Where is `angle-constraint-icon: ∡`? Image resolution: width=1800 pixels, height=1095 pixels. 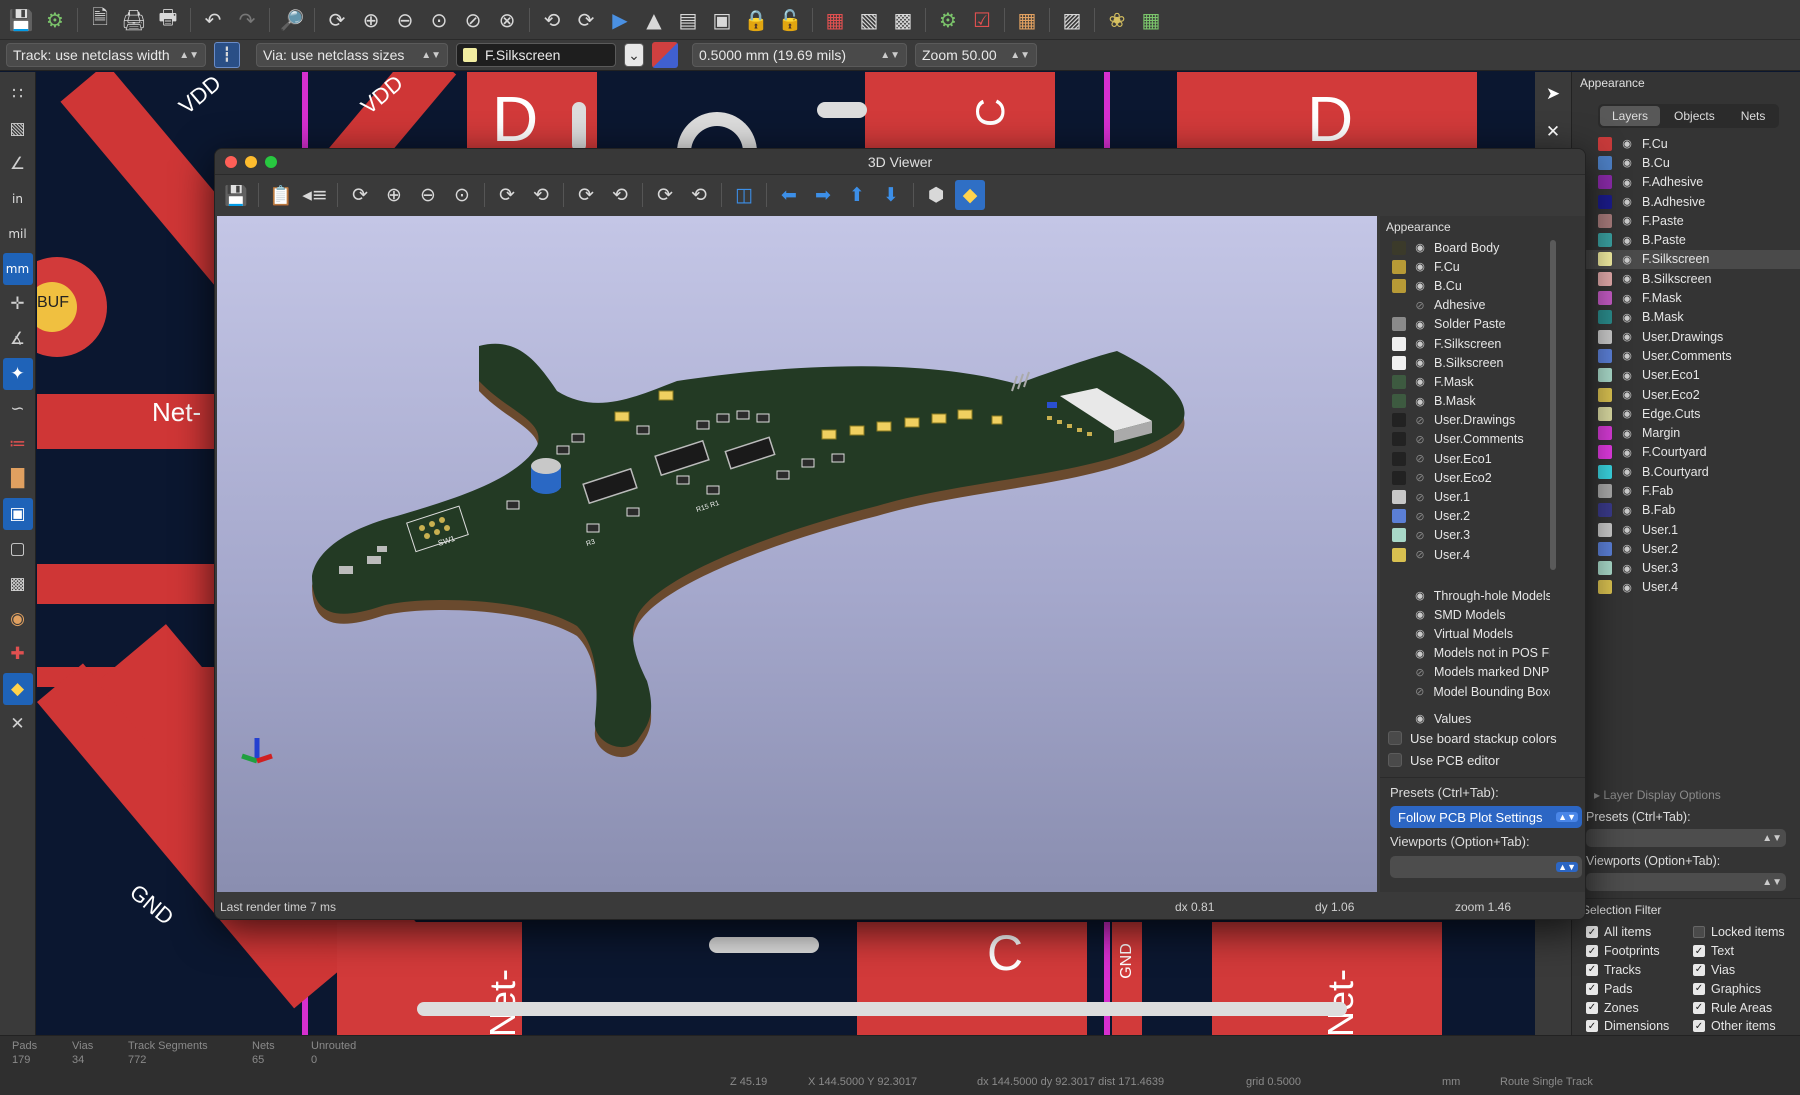 angle-constraint-icon: ∡ is located at coordinates (18, 339).